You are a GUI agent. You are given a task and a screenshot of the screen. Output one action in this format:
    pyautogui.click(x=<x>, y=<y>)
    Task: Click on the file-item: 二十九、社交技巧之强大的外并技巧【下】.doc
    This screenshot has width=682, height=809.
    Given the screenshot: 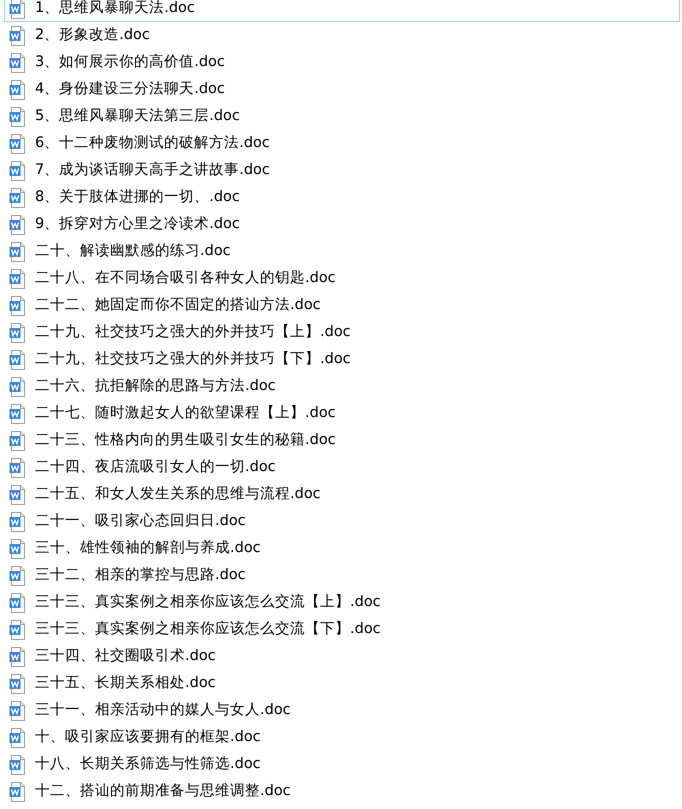 What is the action you would take?
    pyautogui.click(x=342, y=359)
    